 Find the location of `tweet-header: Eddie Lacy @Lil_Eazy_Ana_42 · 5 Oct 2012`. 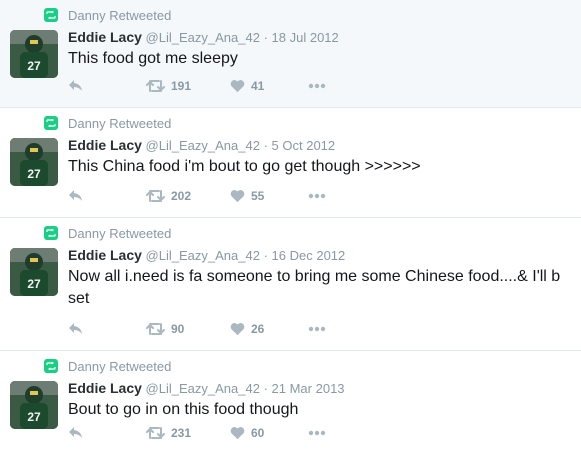

tweet-header: Eddie Lacy @Lil_Eazy_Ana_42 · 5 Oct 2012 is located at coordinates (201, 145).